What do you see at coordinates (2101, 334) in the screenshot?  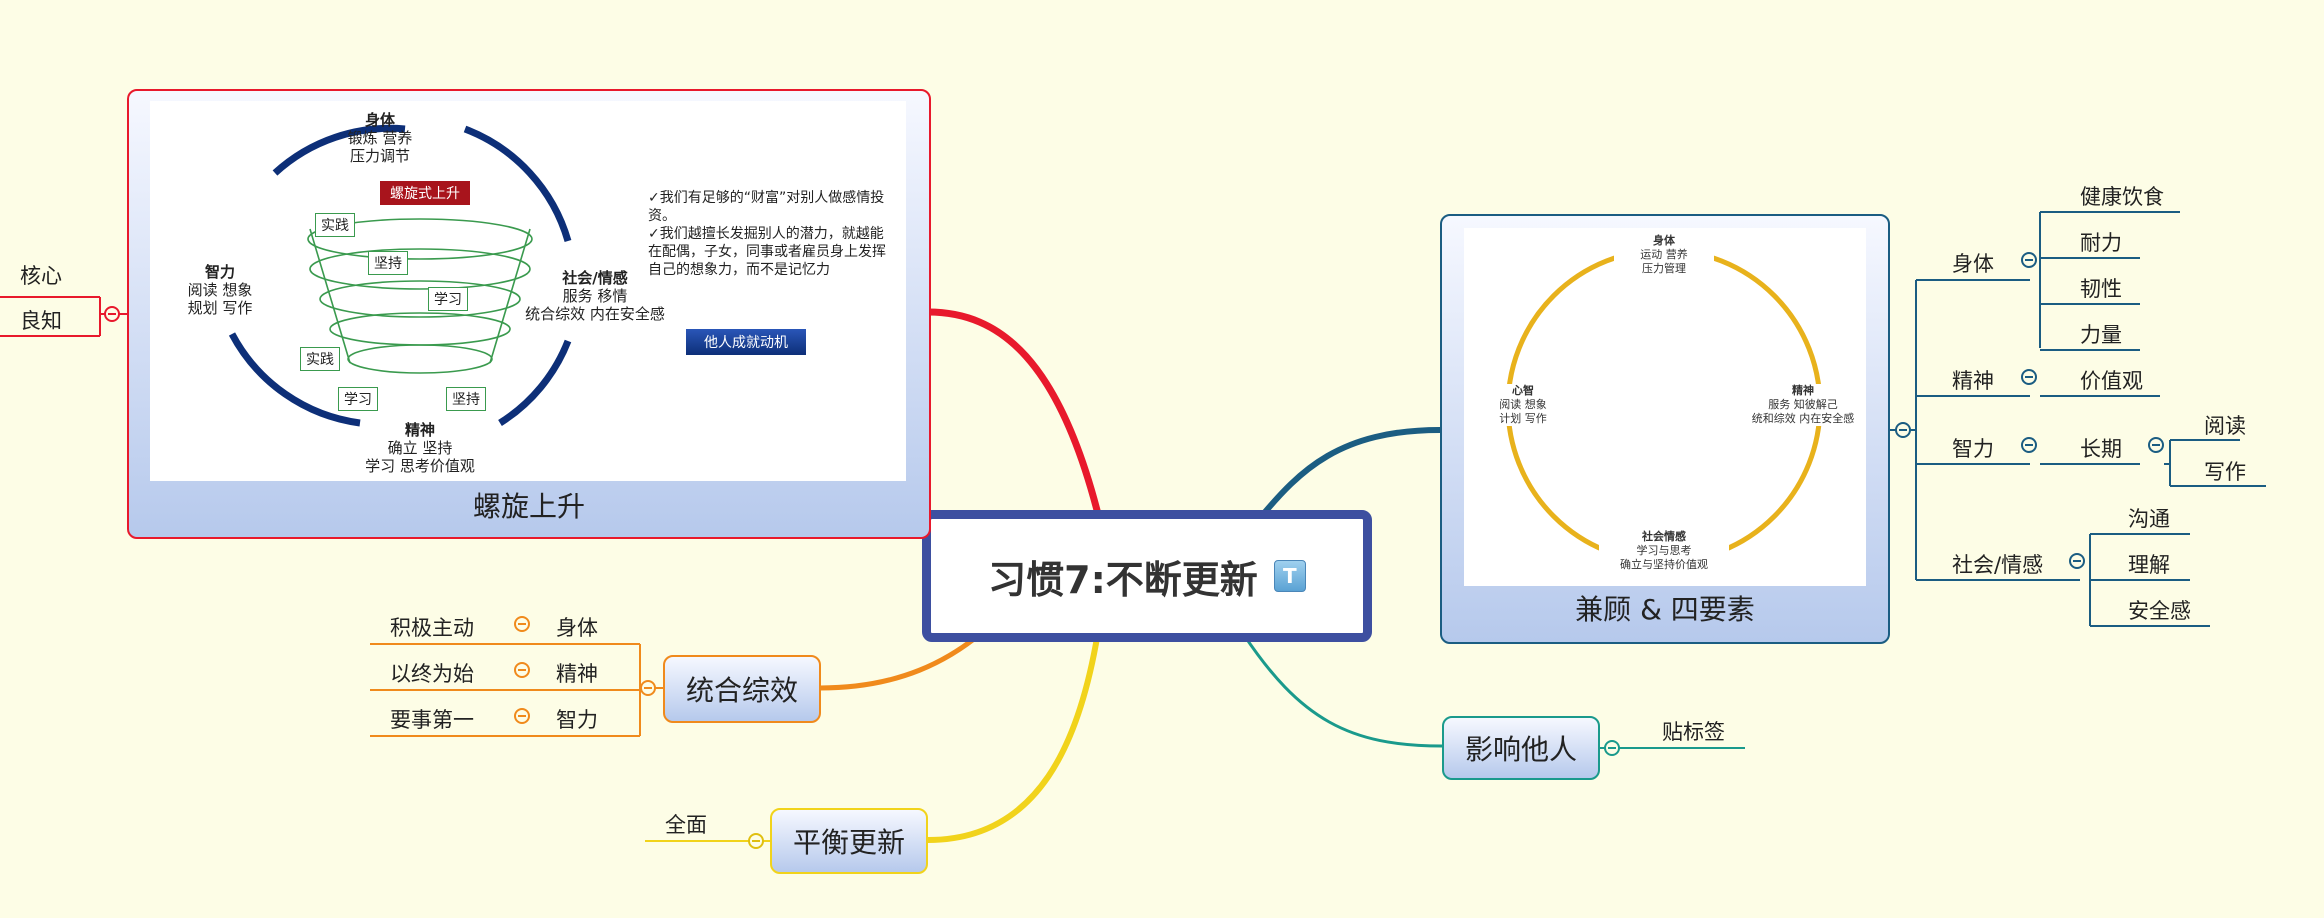 I see `tree-strength: 力量` at bounding box center [2101, 334].